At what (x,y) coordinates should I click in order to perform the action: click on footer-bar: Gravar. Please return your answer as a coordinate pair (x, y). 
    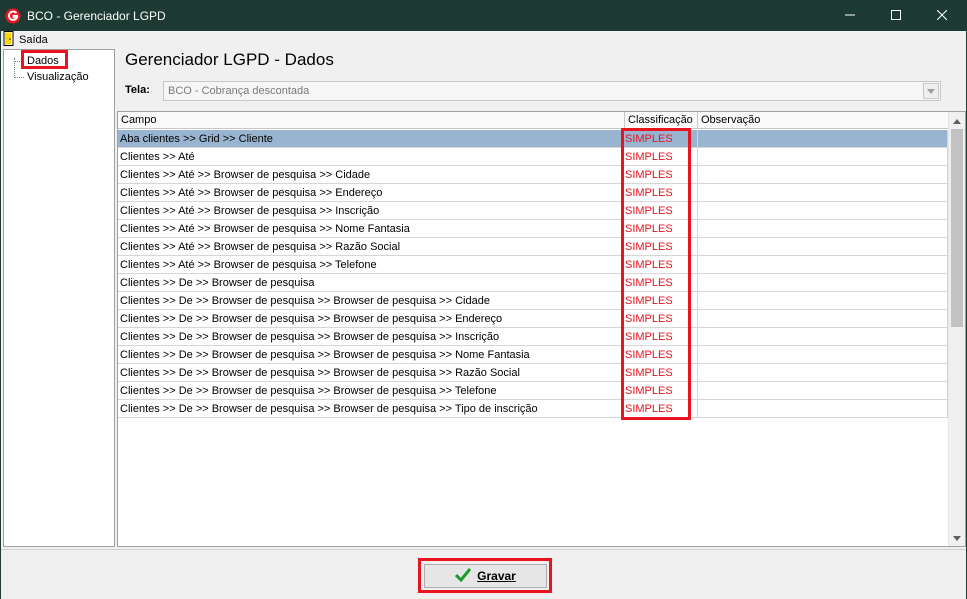
    Looking at the image, I should click on (483, 574).